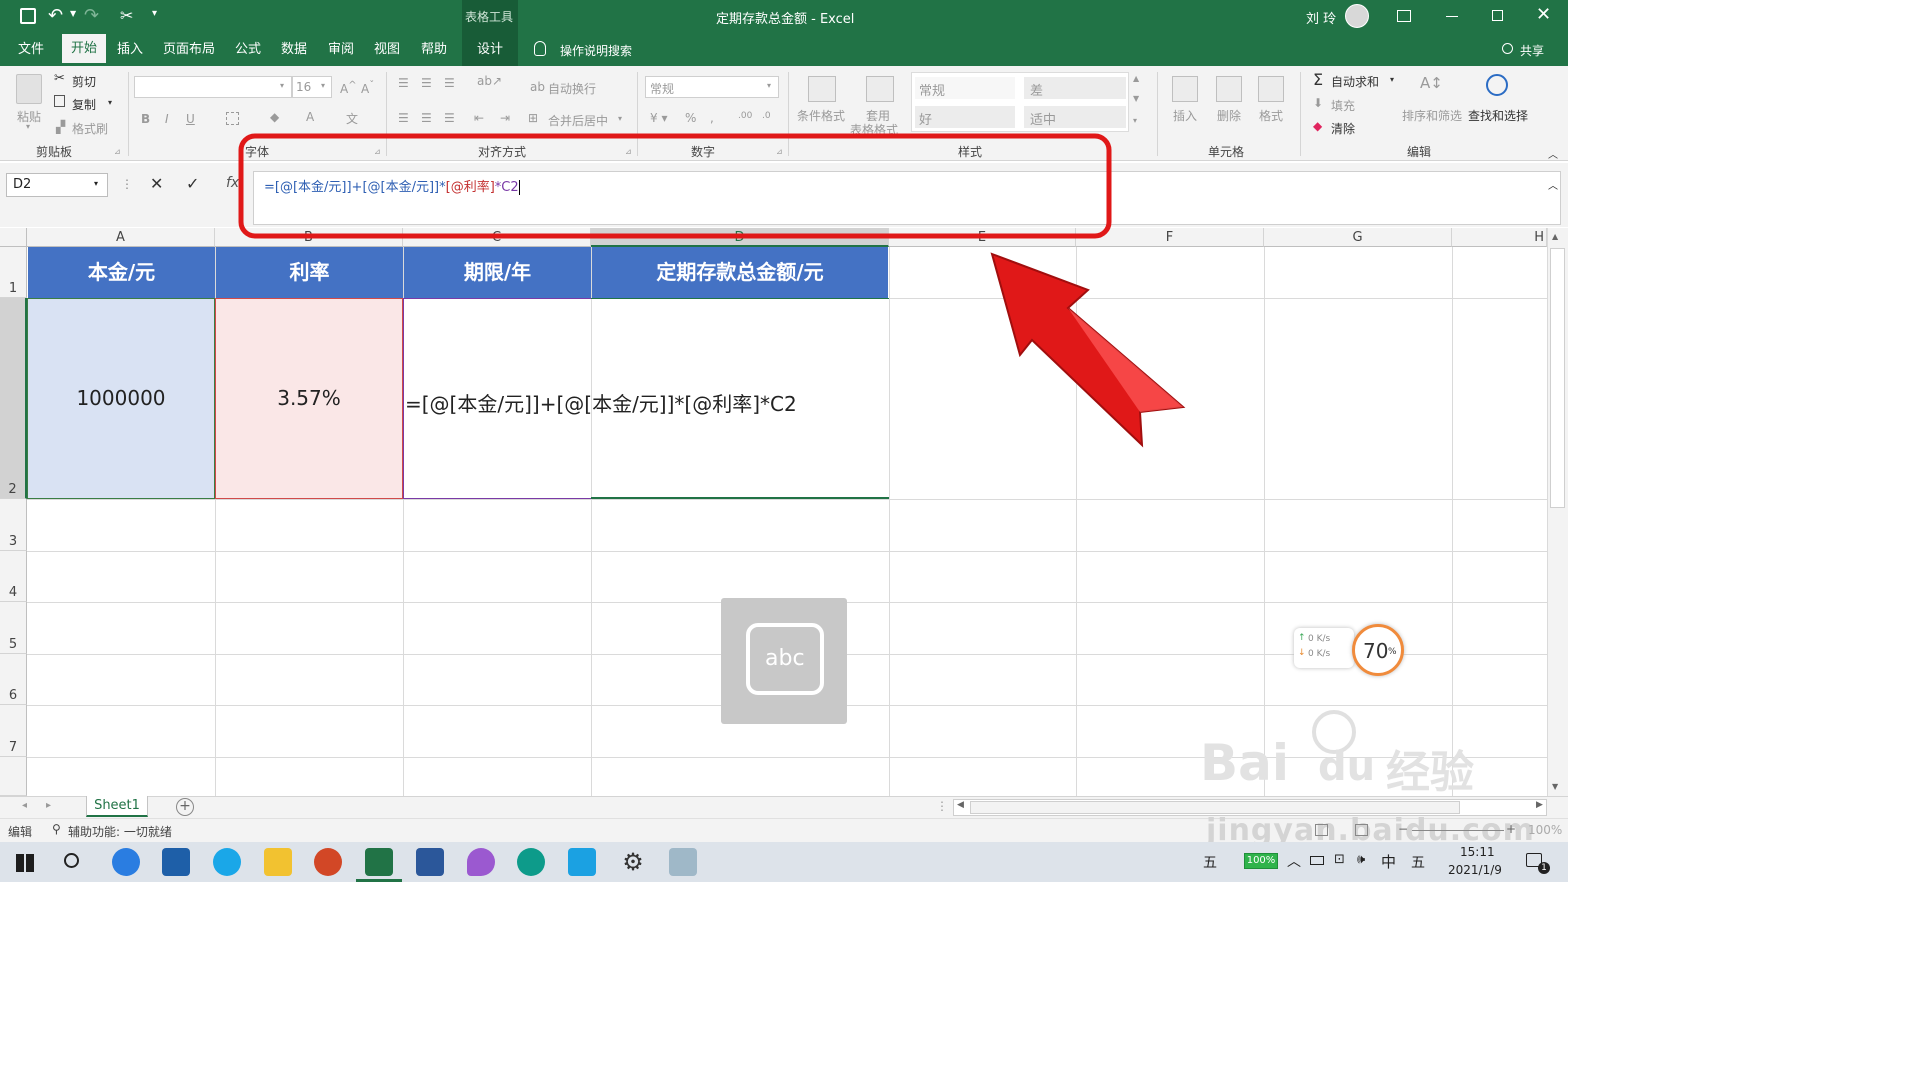 Image resolution: width=1920 pixels, height=1080 pixels. What do you see at coordinates (1294, 861) in the screenshot?
I see `show-hidden-icon: ︿` at bounding box center [1294, 861].